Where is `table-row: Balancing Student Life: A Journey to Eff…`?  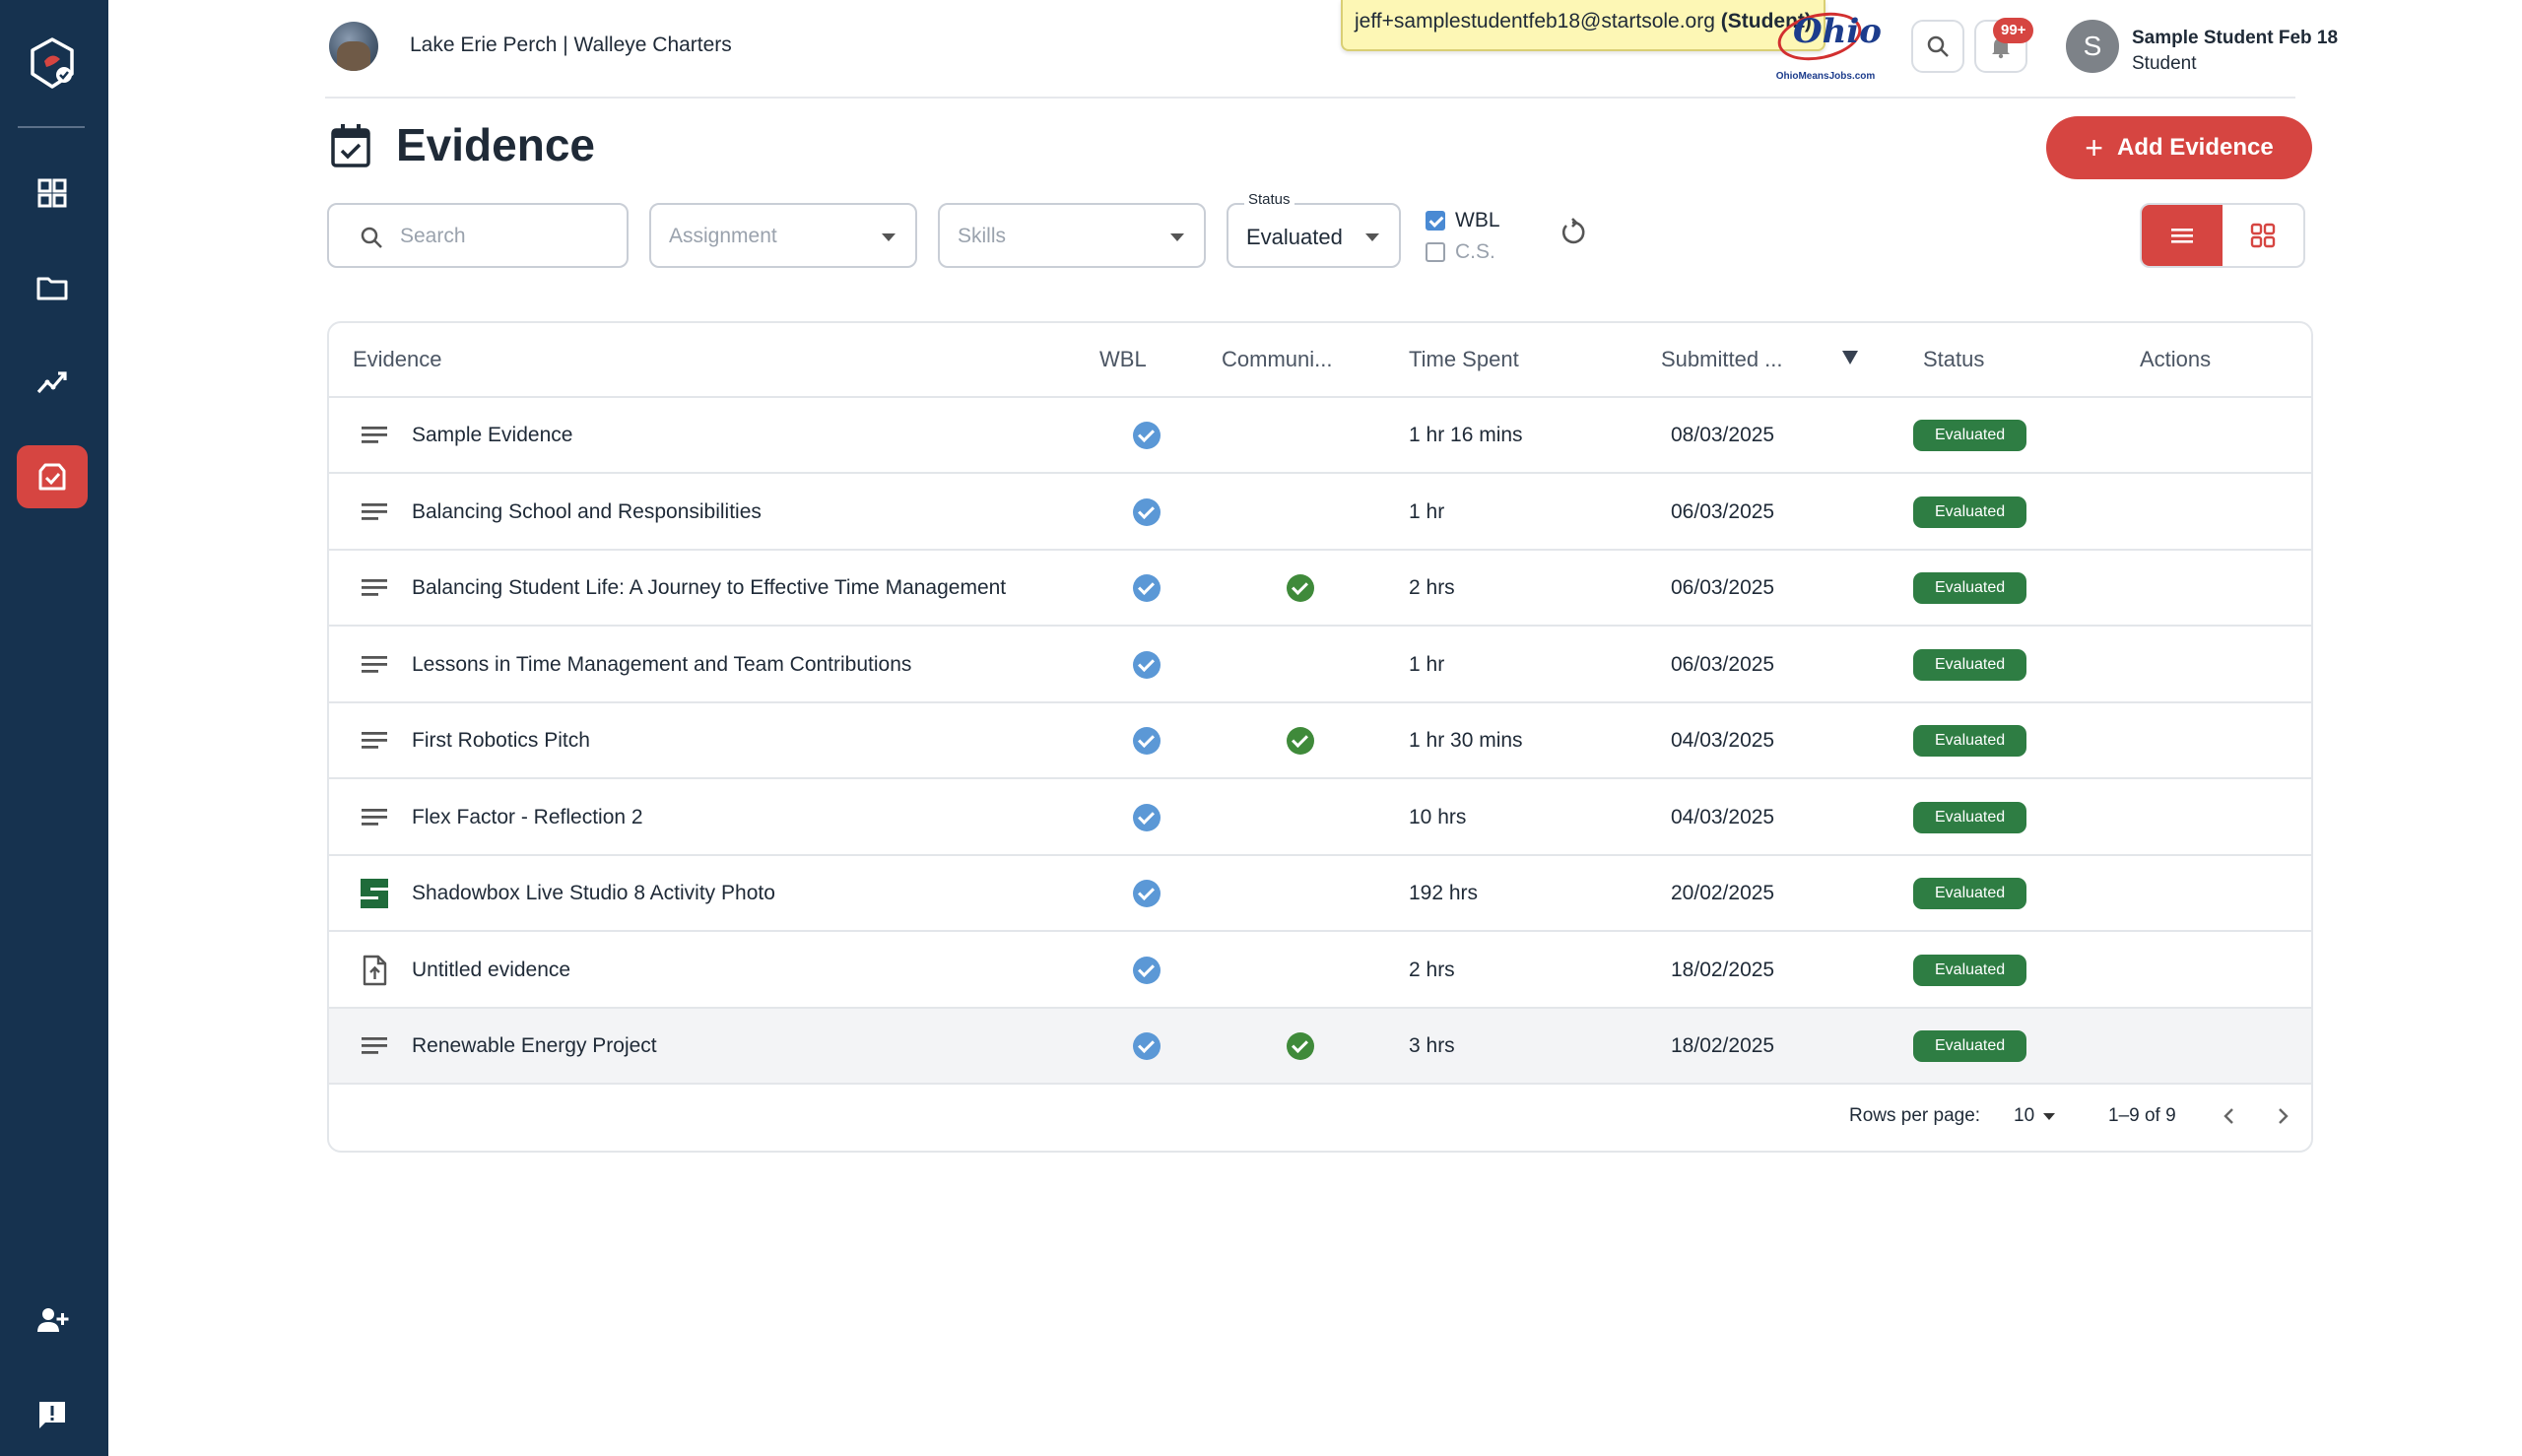 table-row: Balancing Student Life: A Journey to Eff… is located at coordinates (1320, 589).